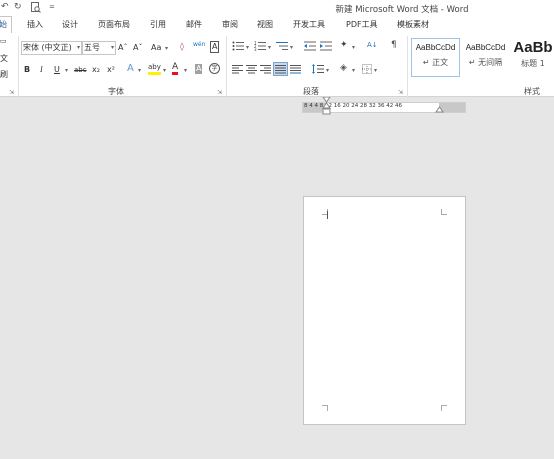 This screenshot has width=554, height=459. Describe the element at coordinates (413, 24) in the screenshot. I see `tab-templates: 模板素材` at that location.